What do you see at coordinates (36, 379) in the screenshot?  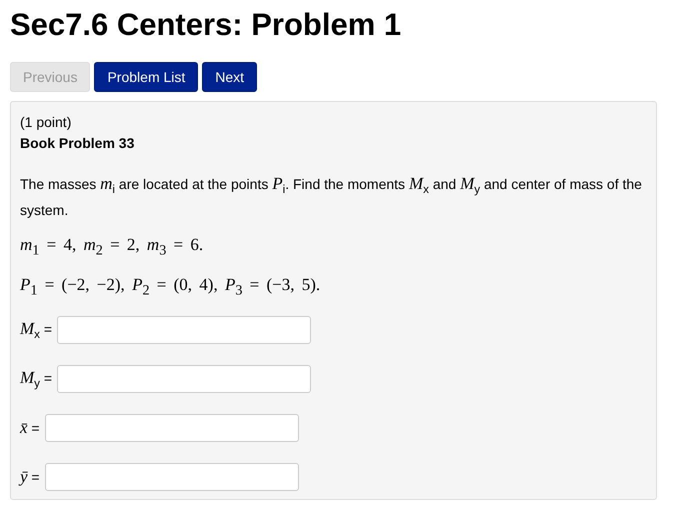 I see `answer-label: M$_{y}$ =` at bounding box center [36, 379].